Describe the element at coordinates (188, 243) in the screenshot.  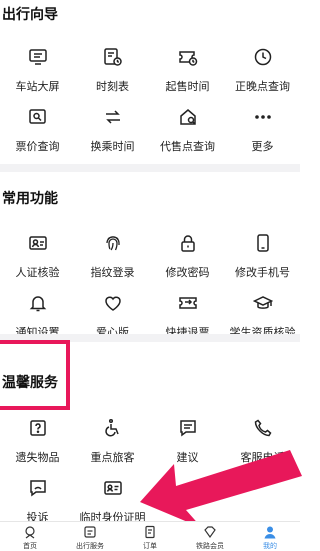
I see `lock-icon` at that location.